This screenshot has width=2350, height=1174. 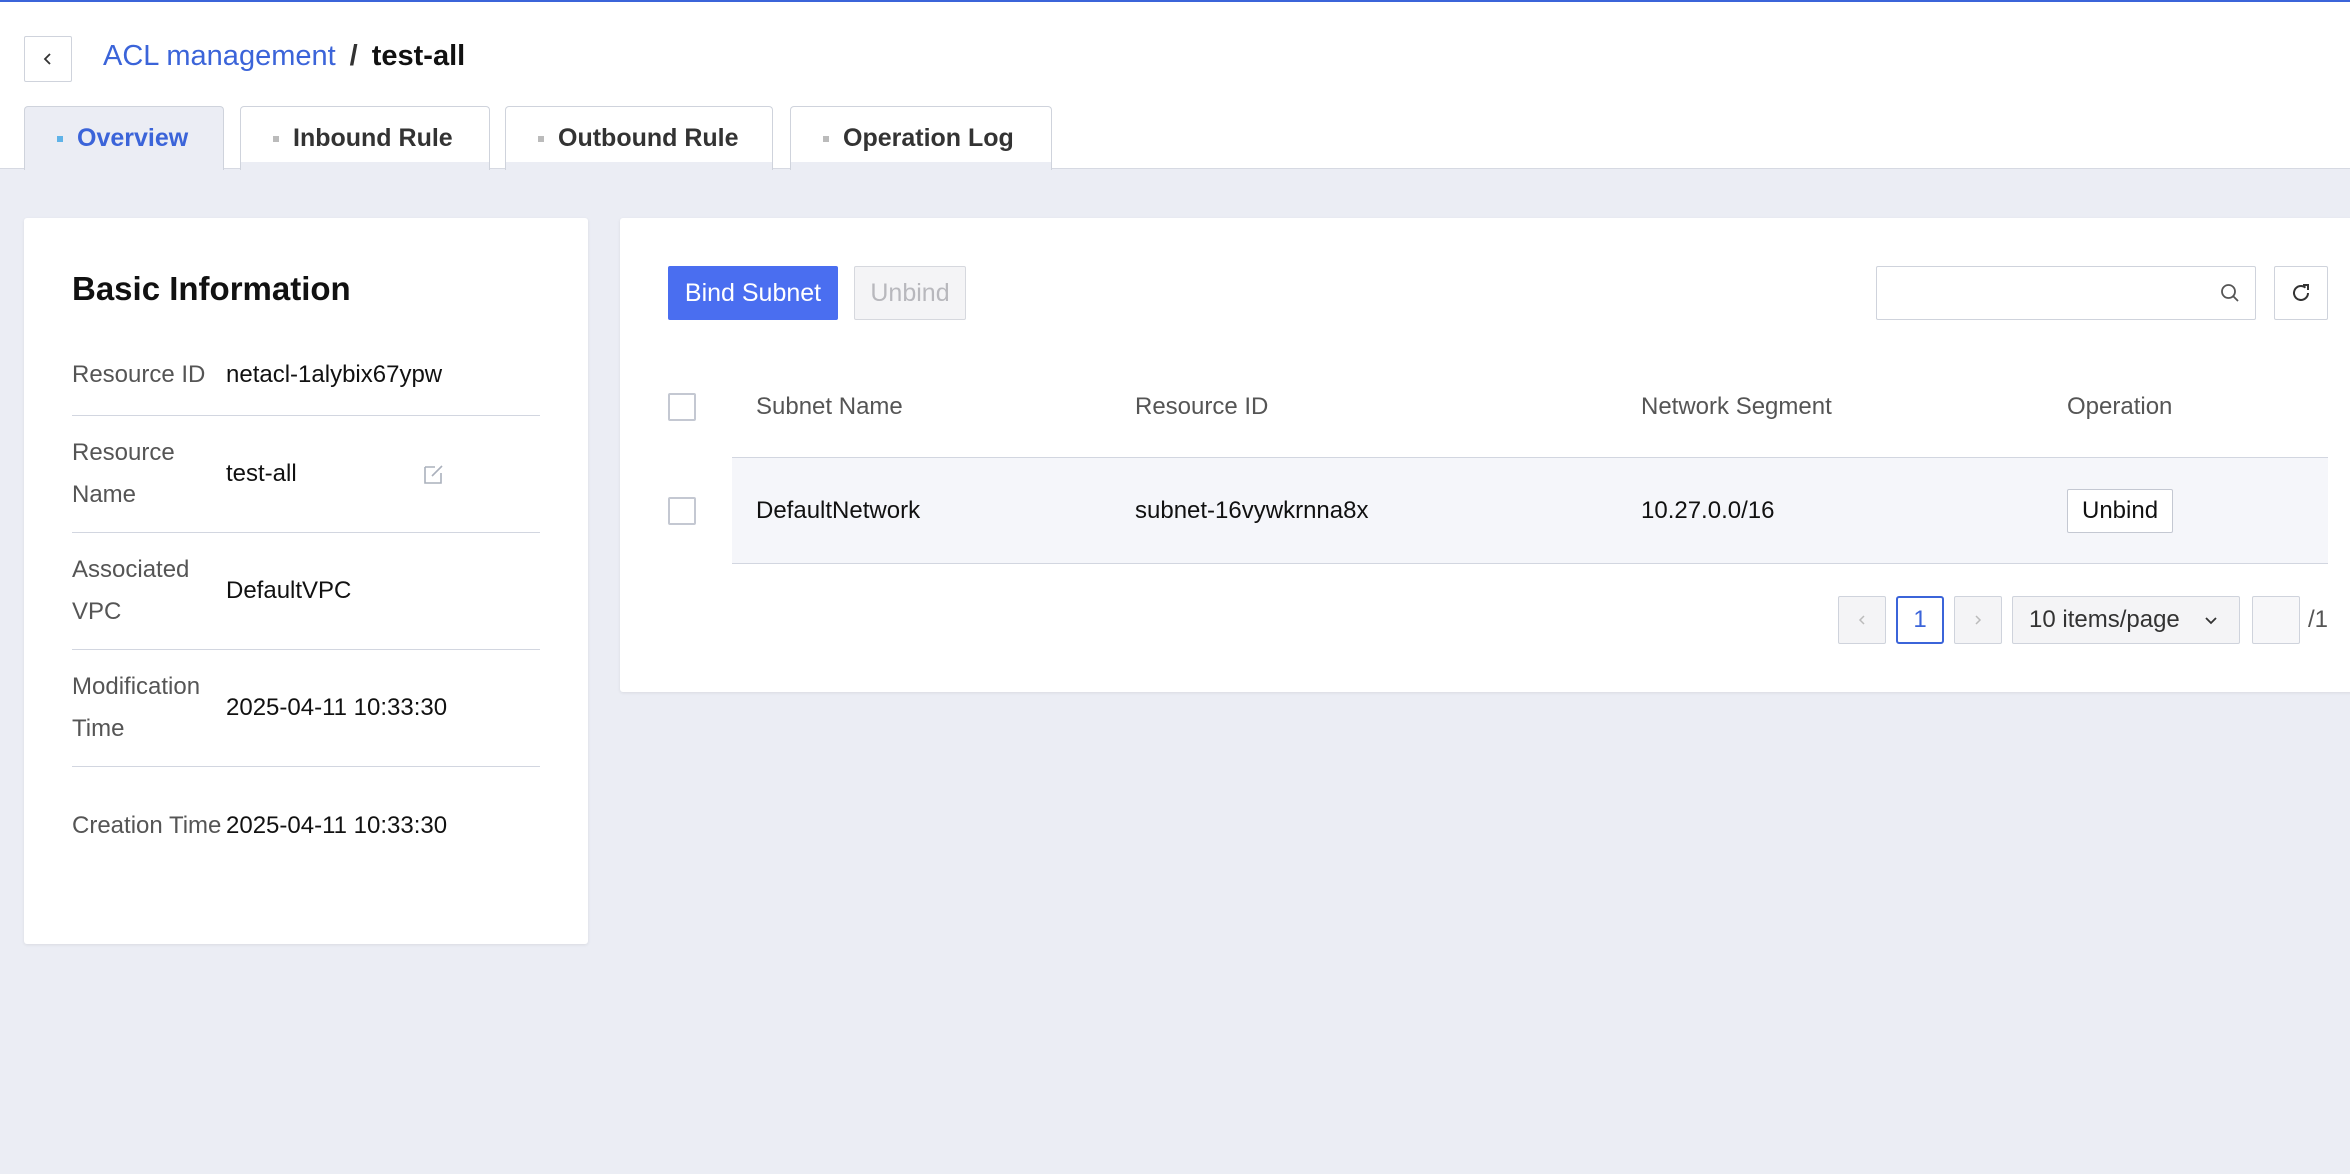 What do you see at coordinates (2120, 406) in the screenshot?
I see `column-header-operation: Operation` at bounding box center [2120, 406].